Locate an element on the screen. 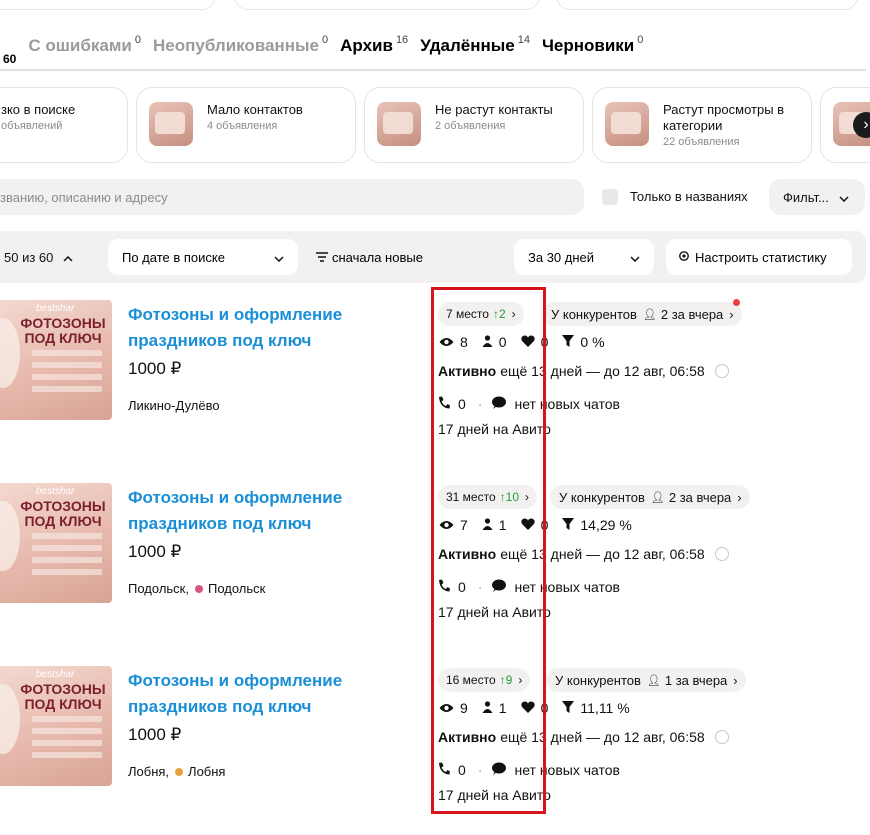 The height and width of the screenshot is (835, 870). competitors-badge: У конкурентов 👤︎ 1 за вчера › is located at coordinates (646, 680).